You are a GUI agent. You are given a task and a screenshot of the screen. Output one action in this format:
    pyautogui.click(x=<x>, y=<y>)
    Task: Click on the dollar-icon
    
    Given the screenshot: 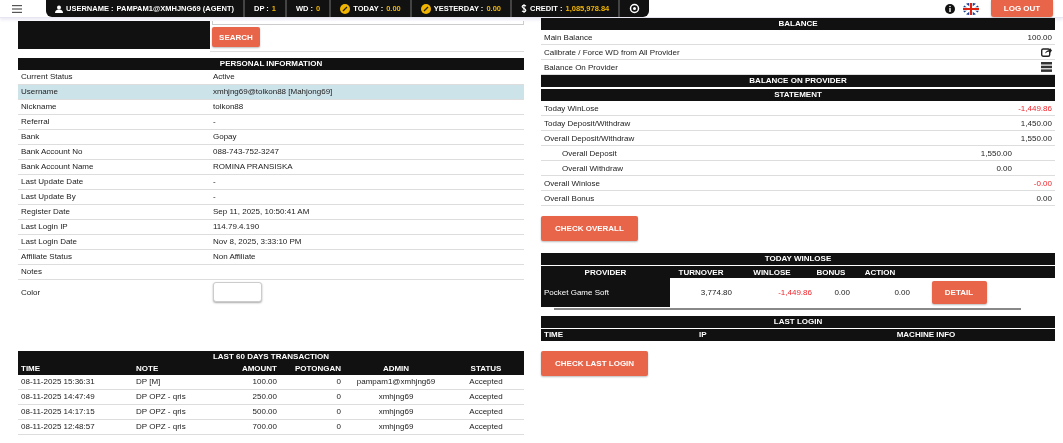 What is the action you would take?
    pyautogui.click(x=524, y=8)
    